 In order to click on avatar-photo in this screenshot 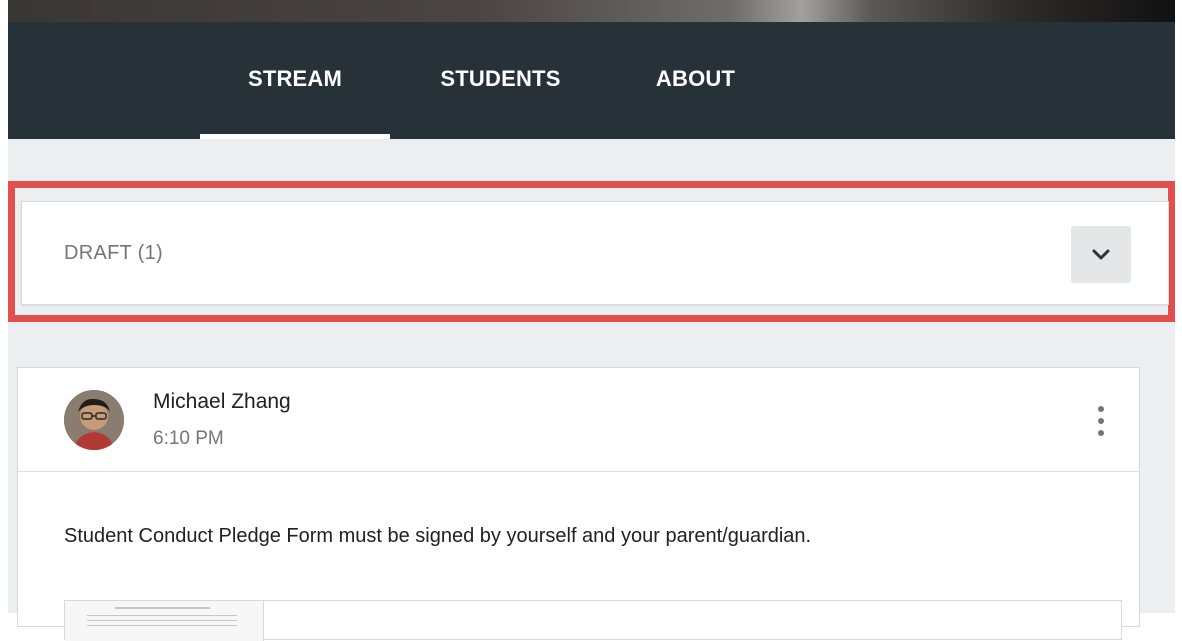, I will do `click(94, 420)`.